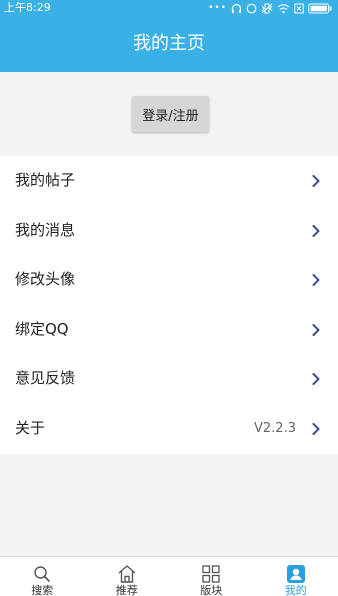 Image resolution: width=338 pixels, height=596 pixels. Describe the element at coordinates (169, 280) in the screenshot. I see `menu-item-change-avatar: 修改头像` at that location.